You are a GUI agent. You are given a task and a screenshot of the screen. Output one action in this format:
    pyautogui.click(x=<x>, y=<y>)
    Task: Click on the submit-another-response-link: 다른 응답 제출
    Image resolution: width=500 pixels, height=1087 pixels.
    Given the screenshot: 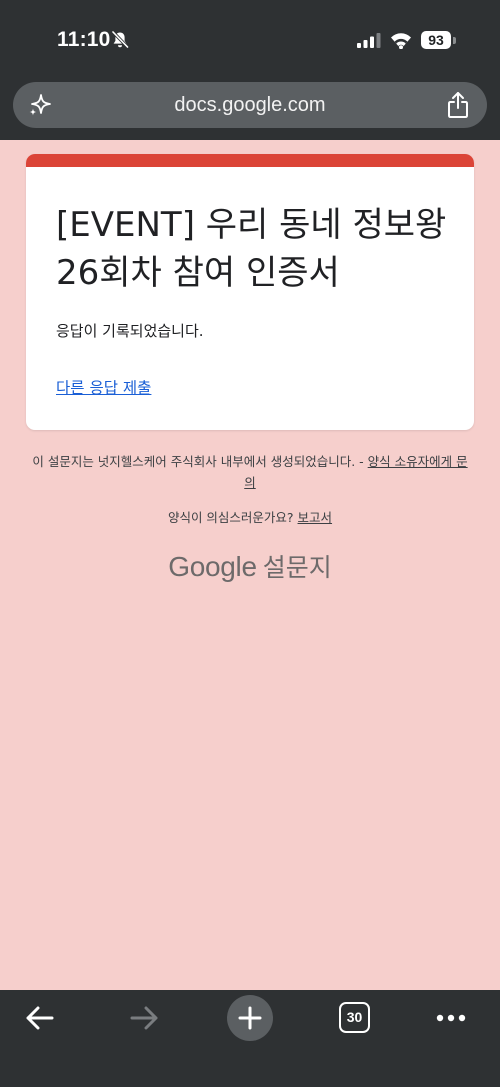 What is the action you would take?
    pyautogui.click(x=103, y=387)
    